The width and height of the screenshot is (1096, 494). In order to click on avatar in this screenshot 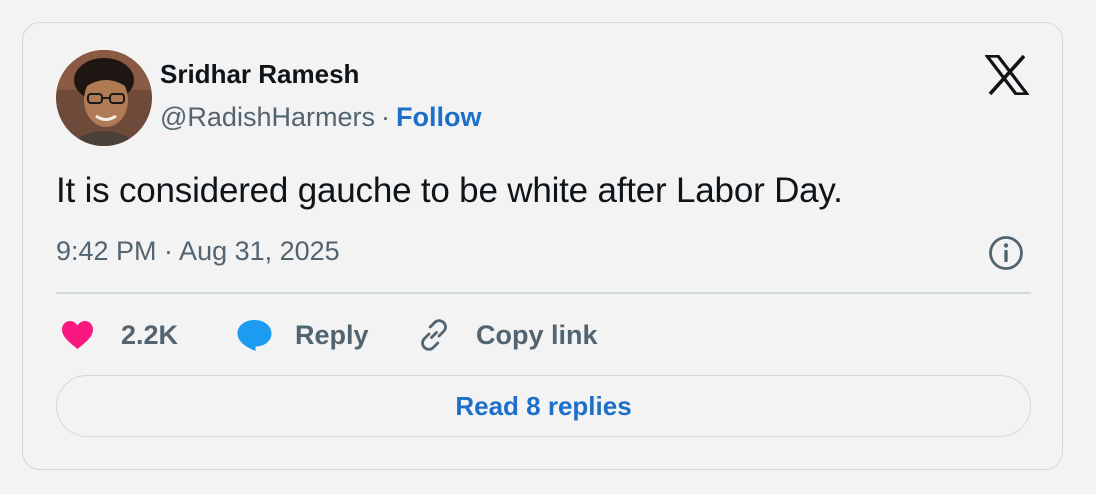, I will do `click(104, 98)`.